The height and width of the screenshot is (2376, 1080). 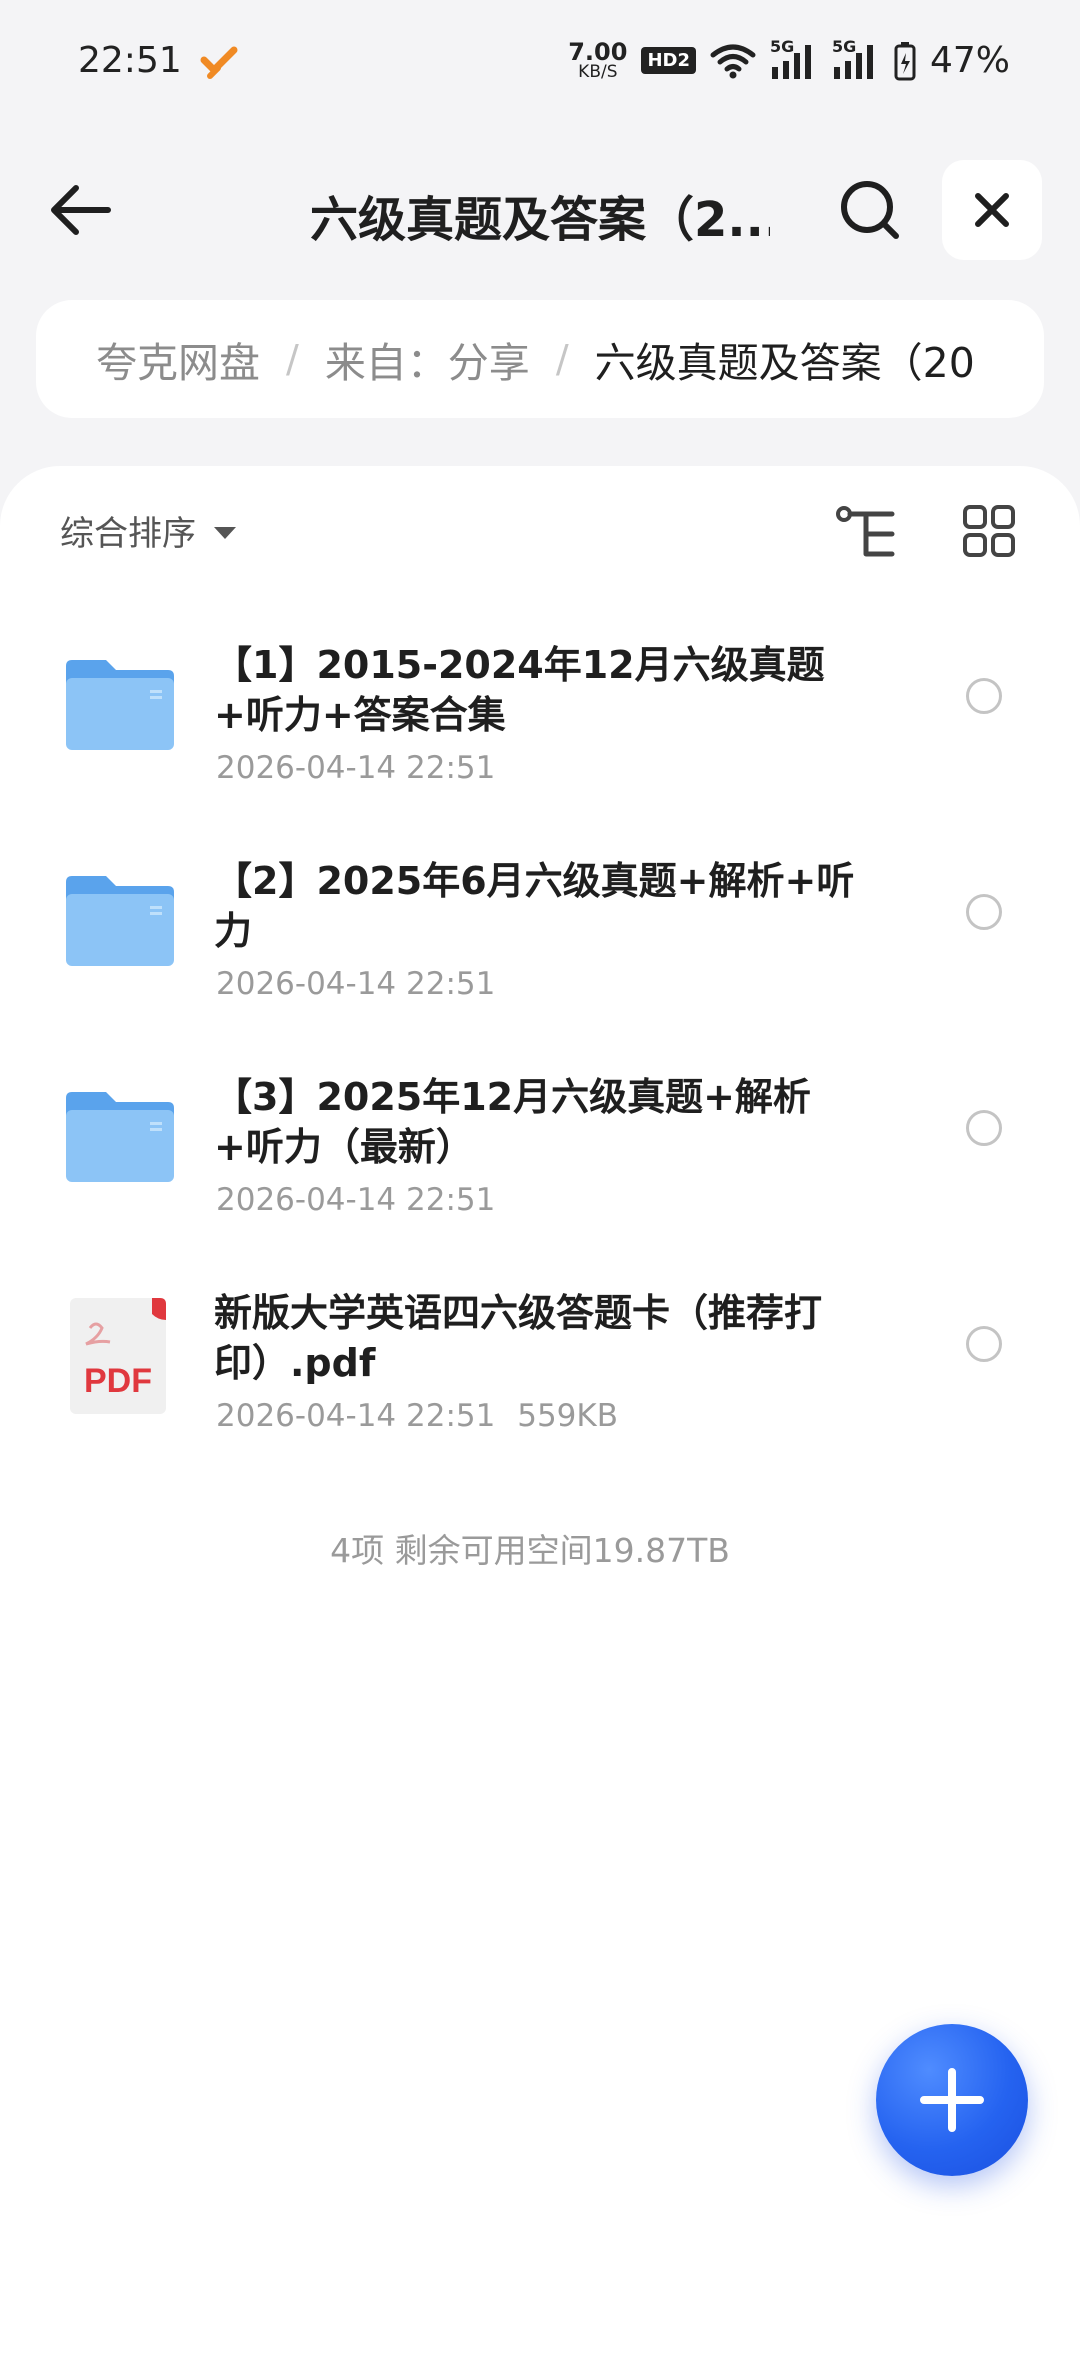 What do you see at coordinates (989, 531) in the screenshot?
I see `grid-view-button` at bounding box center [989, 531].